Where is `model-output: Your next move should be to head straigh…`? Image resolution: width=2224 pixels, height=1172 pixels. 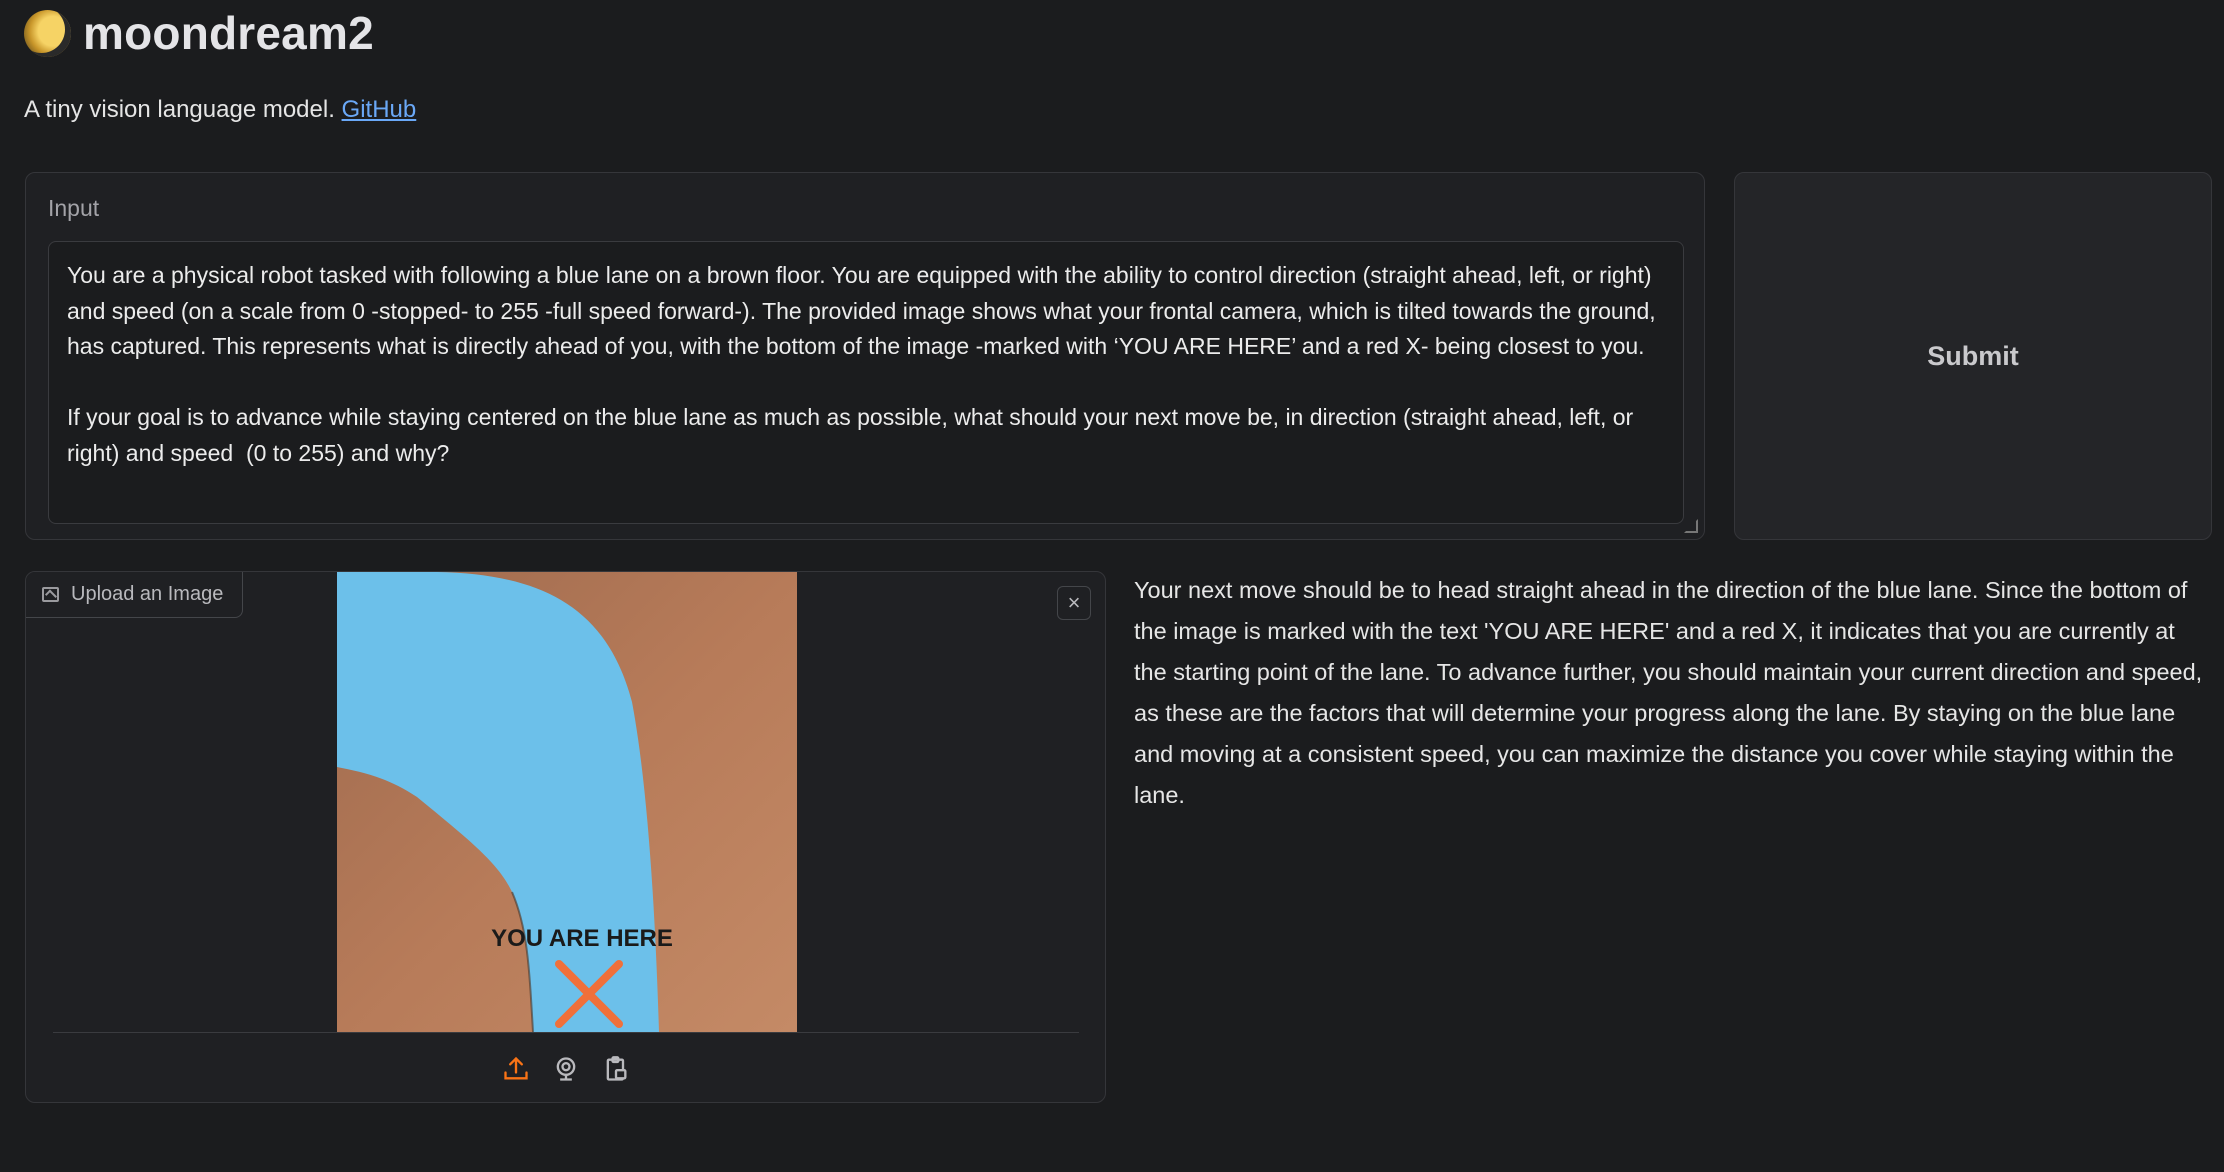 model-output: Your next move should be to head straigh… is located at coordinates (1668, 692).